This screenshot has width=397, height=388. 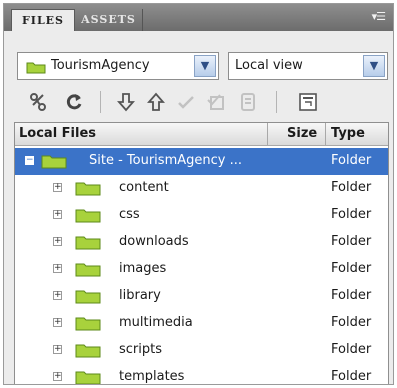 I want to click on list-item: + images Folder, so click(x=201, y=269).